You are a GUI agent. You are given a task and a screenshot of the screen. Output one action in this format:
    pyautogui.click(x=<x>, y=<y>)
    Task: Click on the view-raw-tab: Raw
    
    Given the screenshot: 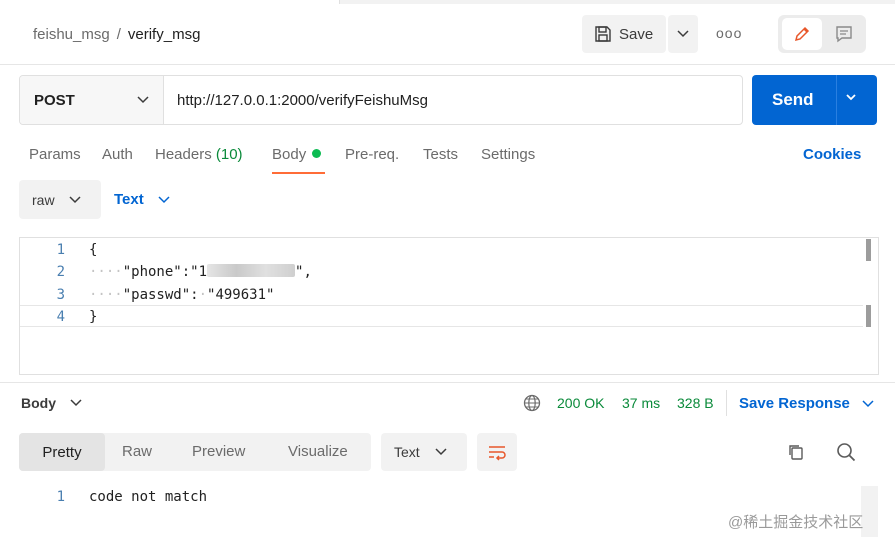 What is the action you would take?
    pyautogui.click(x=137, y=451)
    